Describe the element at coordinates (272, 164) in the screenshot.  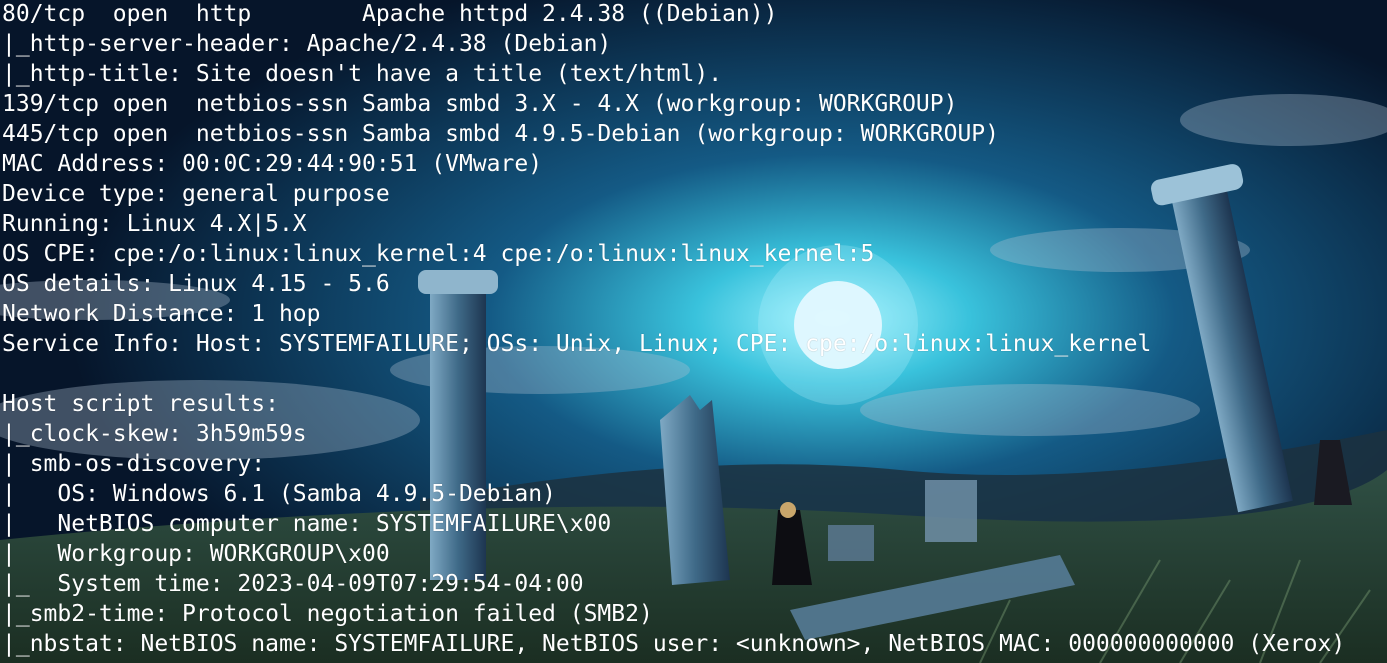
I see `terminal-line: MAC Address: 00:0C:29:44:90:51 (VMware)` at that location.